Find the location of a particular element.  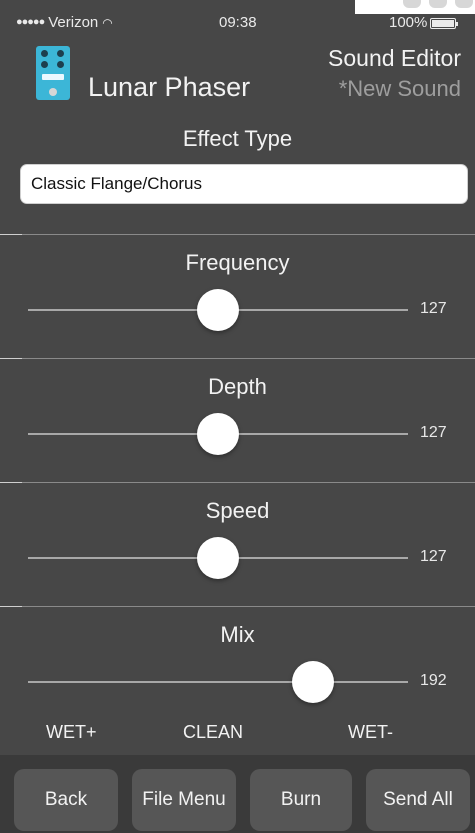

wifi-icon: ◠ is located at coordinates (107, 23).